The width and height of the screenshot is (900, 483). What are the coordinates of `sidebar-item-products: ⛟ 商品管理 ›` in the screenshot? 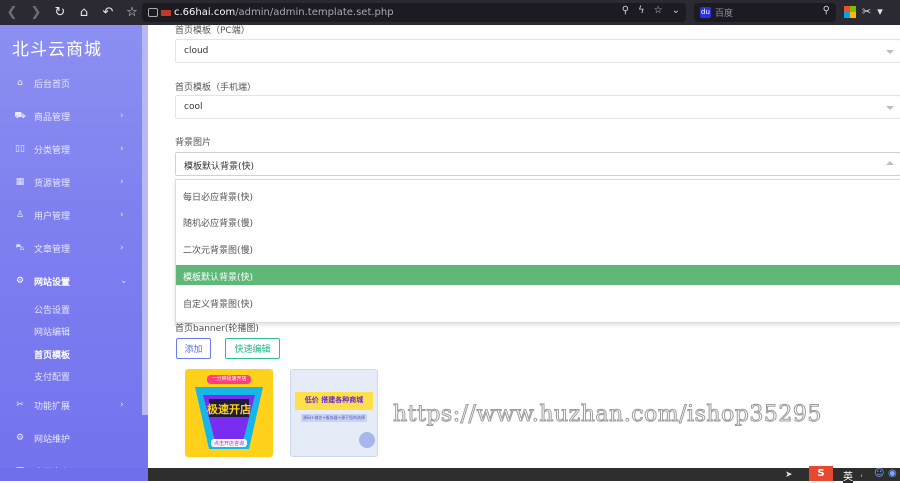 It's located at (71, 116).